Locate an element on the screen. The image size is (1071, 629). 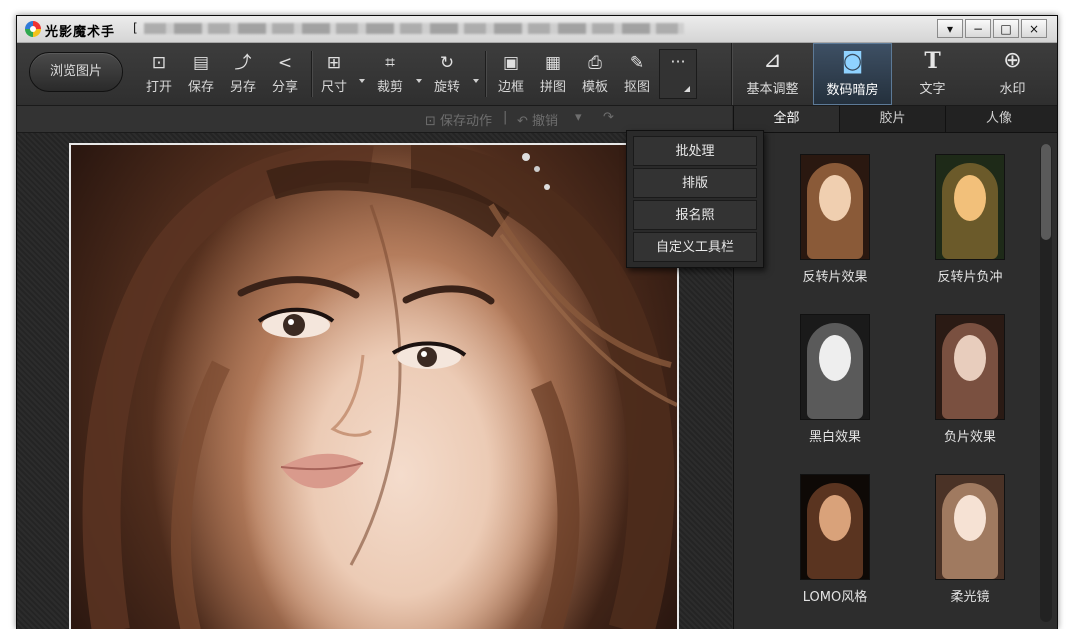
document-path-prefix: [ is located at coordinates (135, 28).